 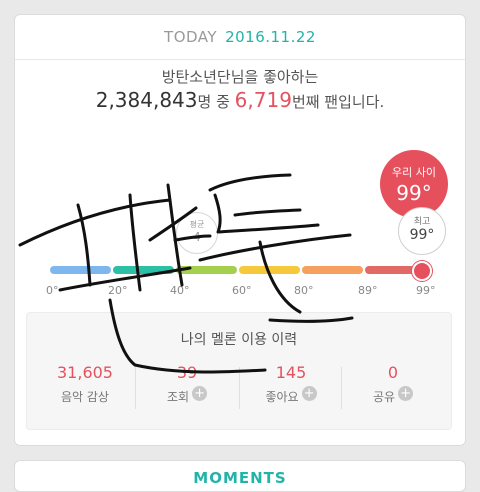 What do you see at coordinates (426, 290) in the screenshot?
I see `tick-label: 99°` at bounding box center [426, 290].